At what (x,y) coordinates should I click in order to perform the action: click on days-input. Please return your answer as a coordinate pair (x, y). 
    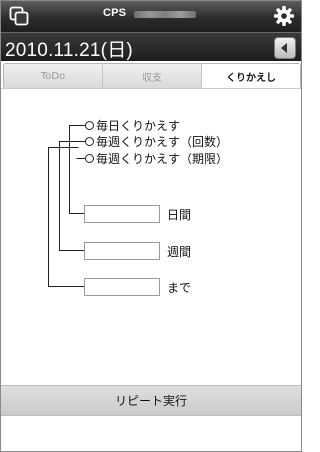
    Looking at the image, I should click on (122, 214).